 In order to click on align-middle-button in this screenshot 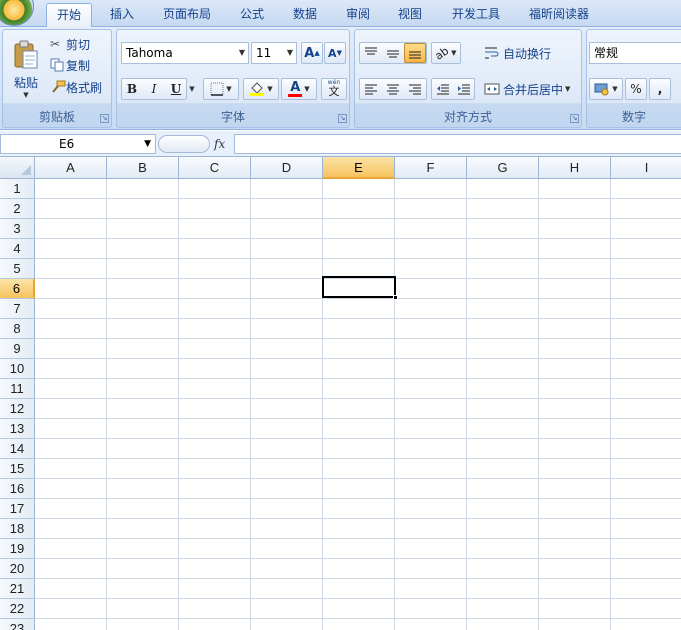, I will do `click(393, 53)`.